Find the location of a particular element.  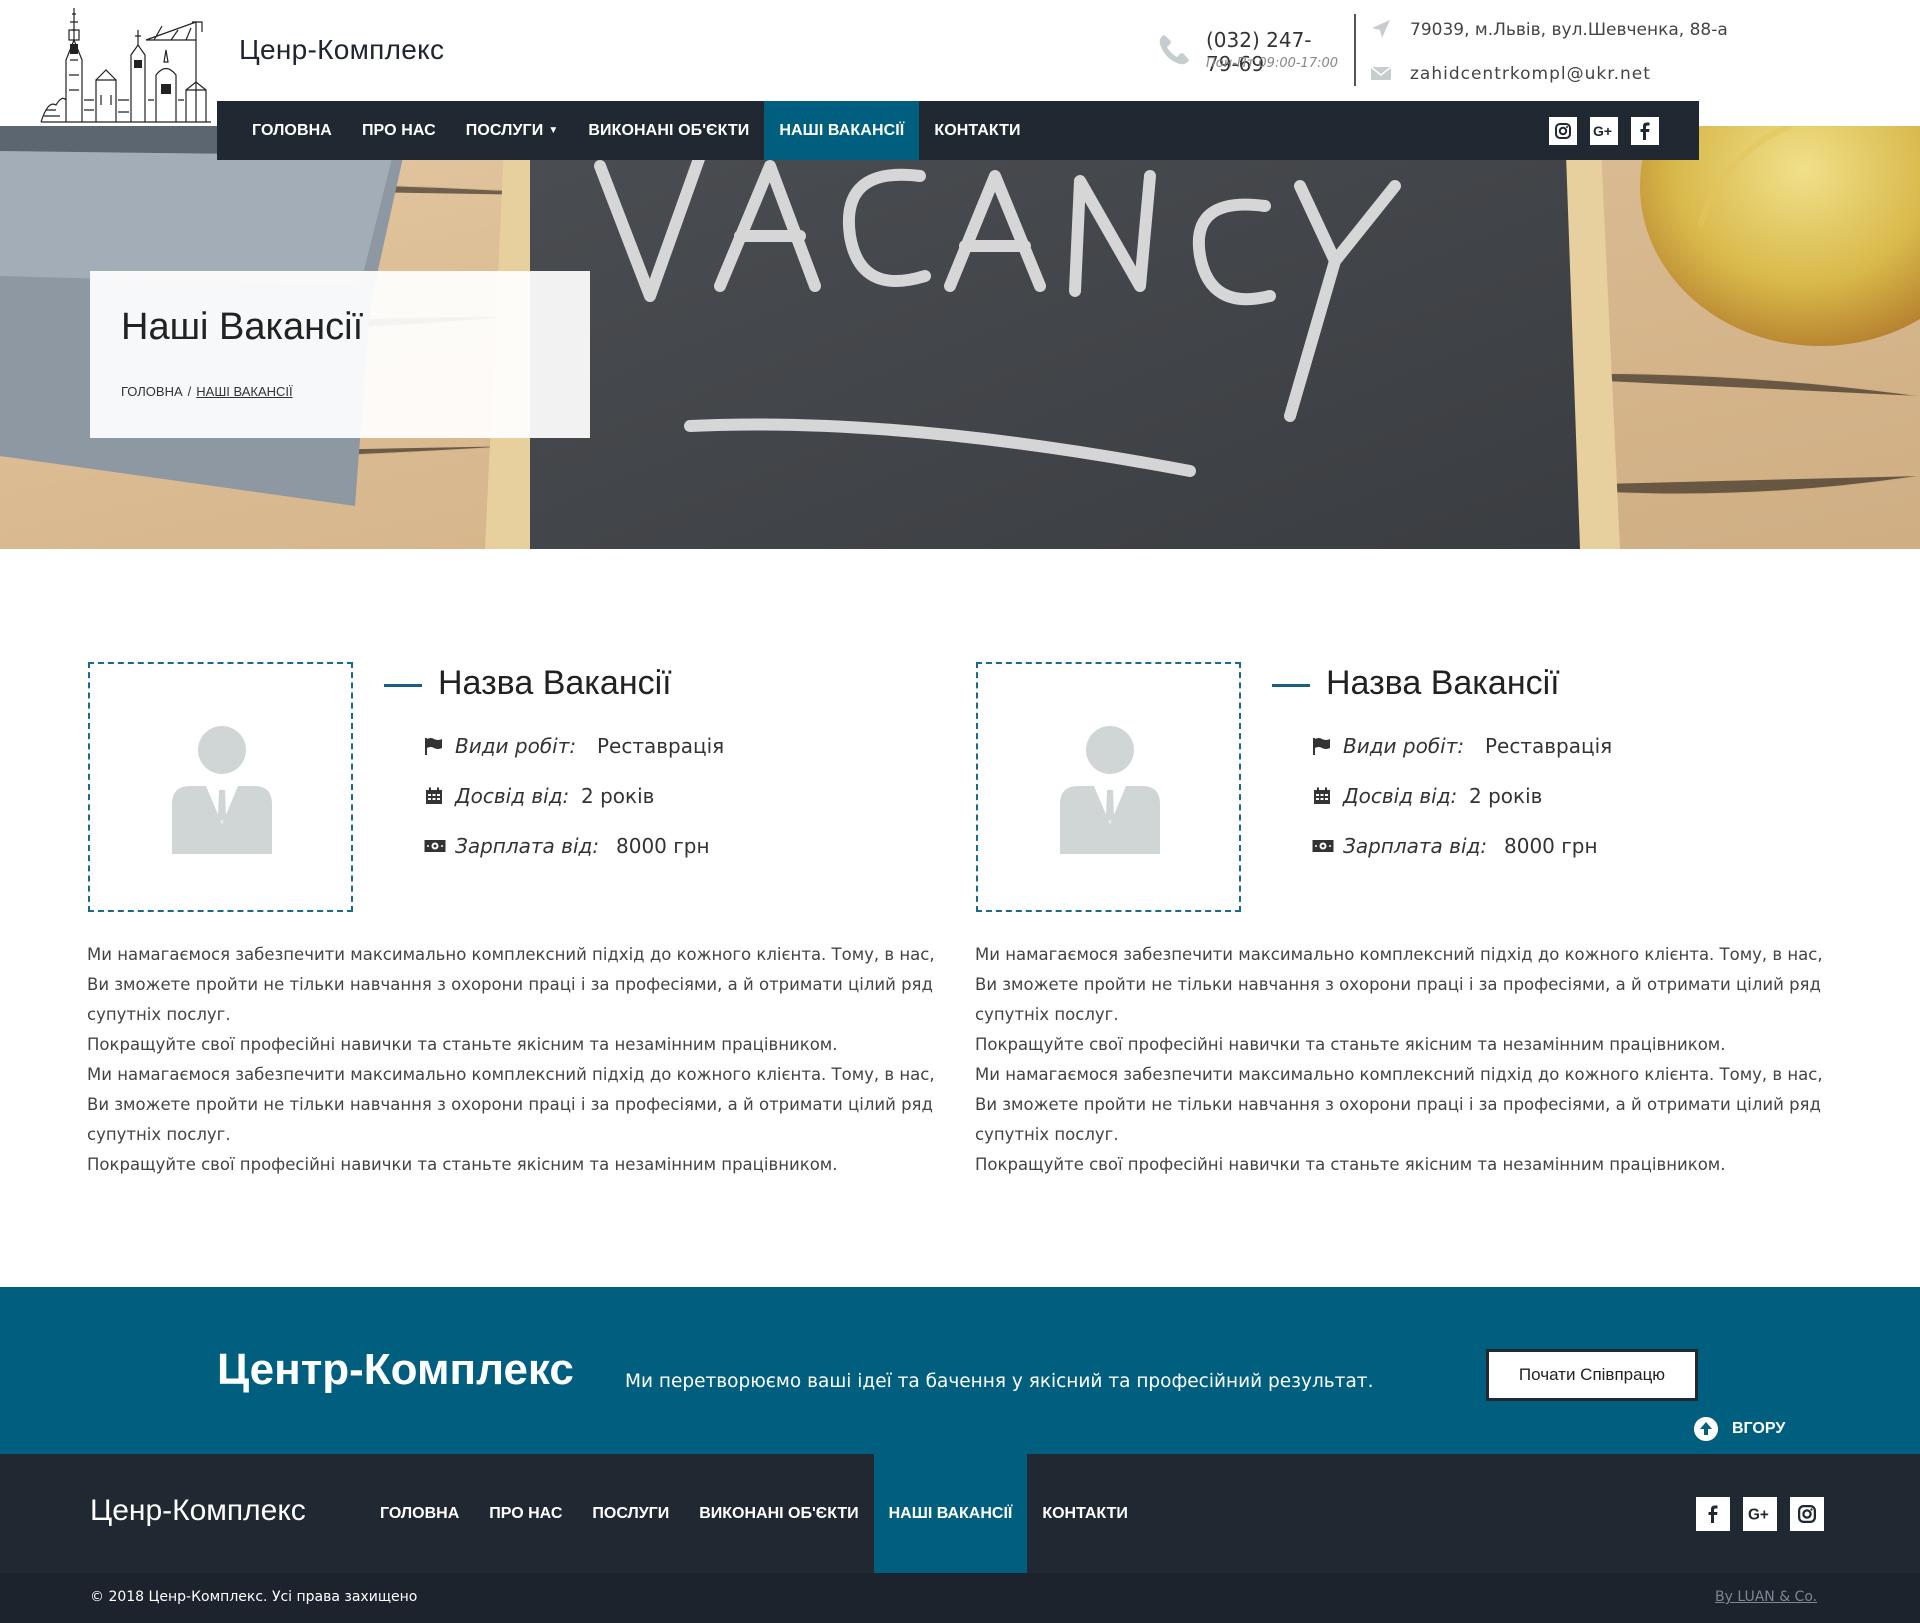

footer-nav-projects: ВИКОНАНІ ОБ'ЄКТИ is located at coordinates (778, 1513).